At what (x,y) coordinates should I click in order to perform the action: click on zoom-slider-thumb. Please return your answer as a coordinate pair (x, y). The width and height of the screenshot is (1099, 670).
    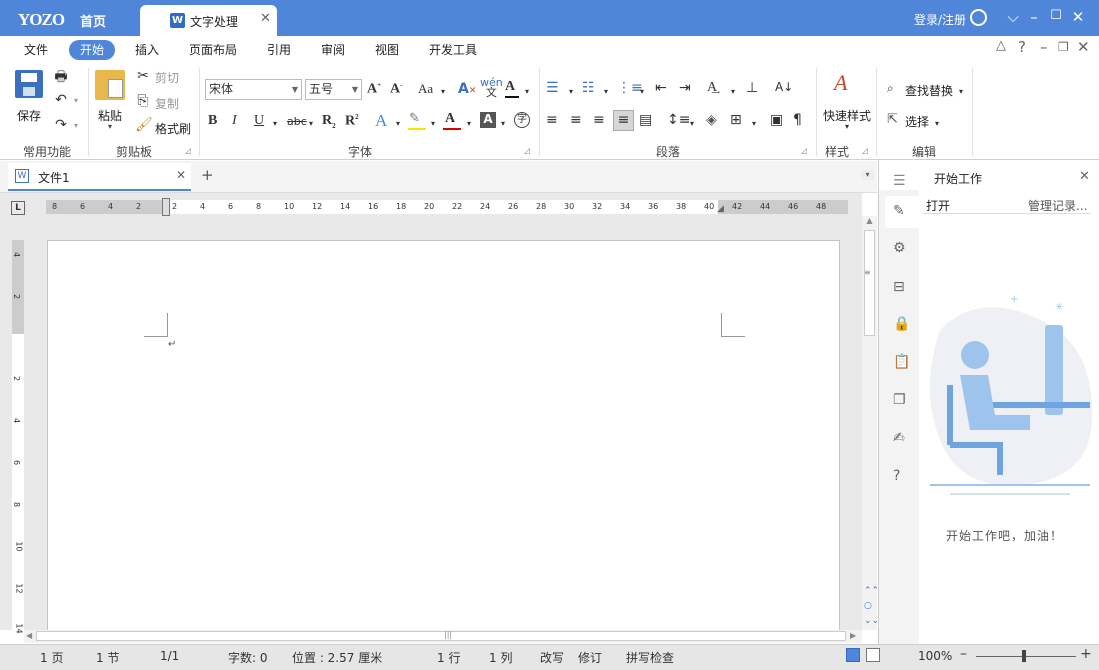
    Looking at the image, I should click on (1024, 656).